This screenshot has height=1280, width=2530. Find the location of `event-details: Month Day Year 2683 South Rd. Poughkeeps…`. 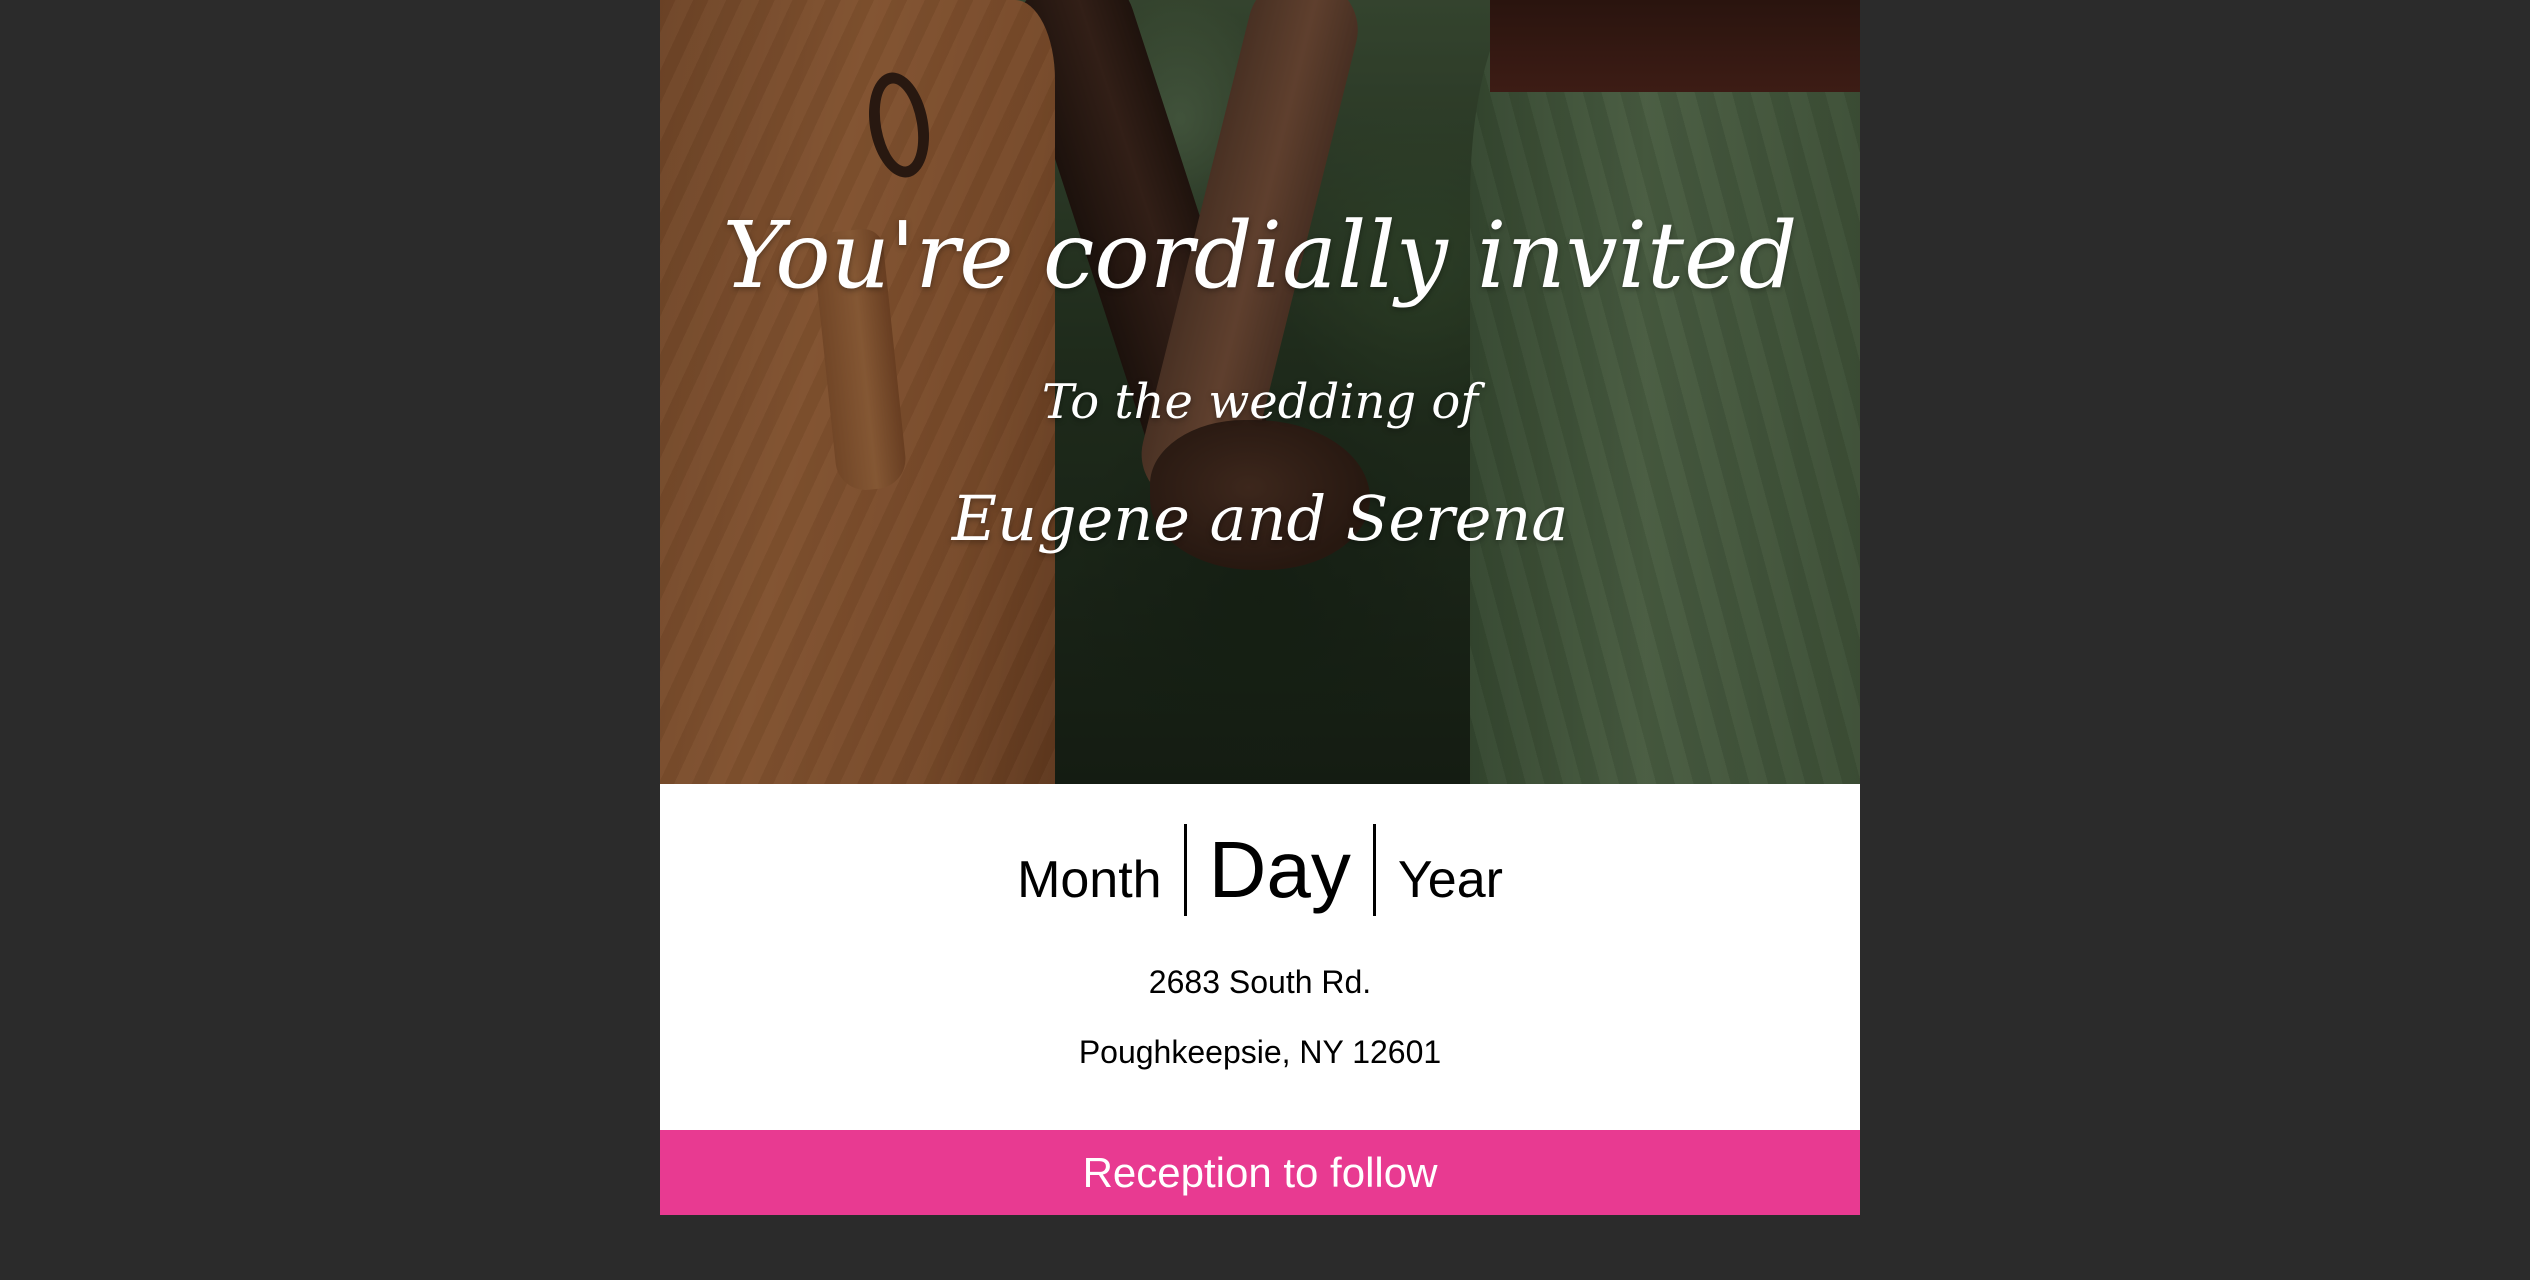

event-details: Month Day Year 2683 South Rd. Poughkeeps… is located at coordinates (1260, 957).